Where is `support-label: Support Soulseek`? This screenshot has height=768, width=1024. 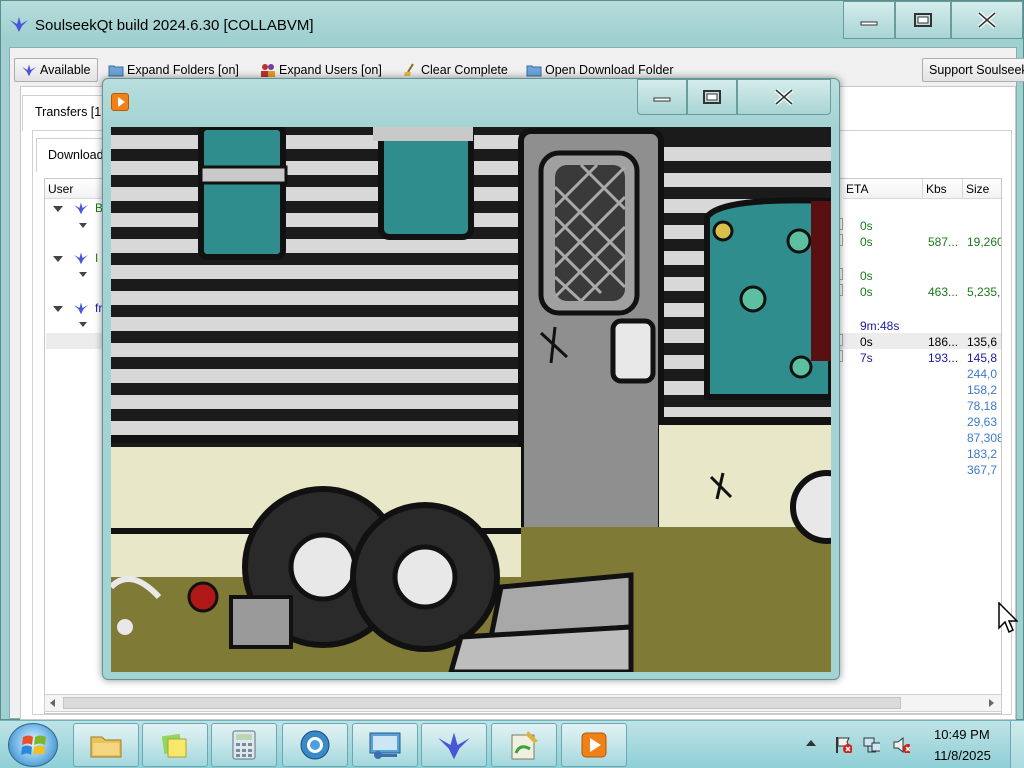 support-label: Support Soulseek is located at coordinates (976, 70).